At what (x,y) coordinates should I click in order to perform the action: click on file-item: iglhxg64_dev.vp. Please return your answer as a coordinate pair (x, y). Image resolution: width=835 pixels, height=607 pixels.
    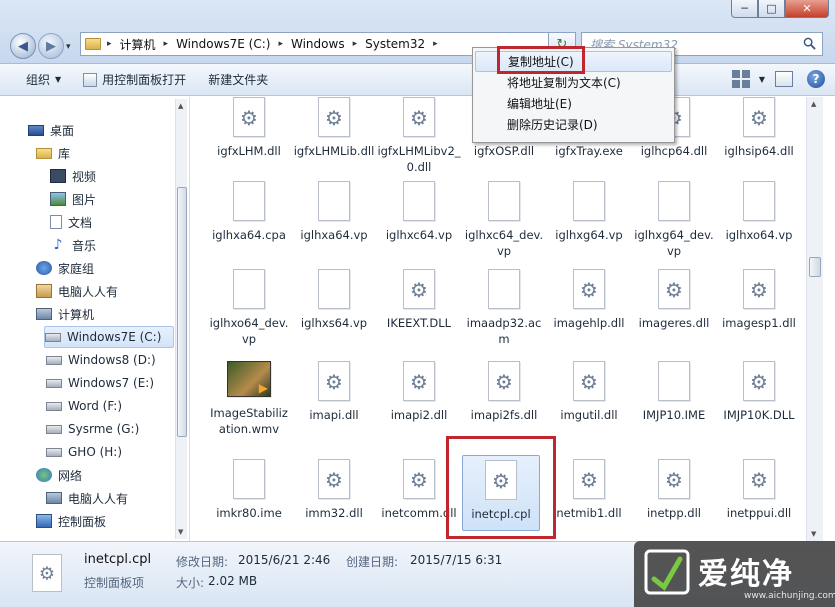
    Looking at the image, I should click on (674, 220).